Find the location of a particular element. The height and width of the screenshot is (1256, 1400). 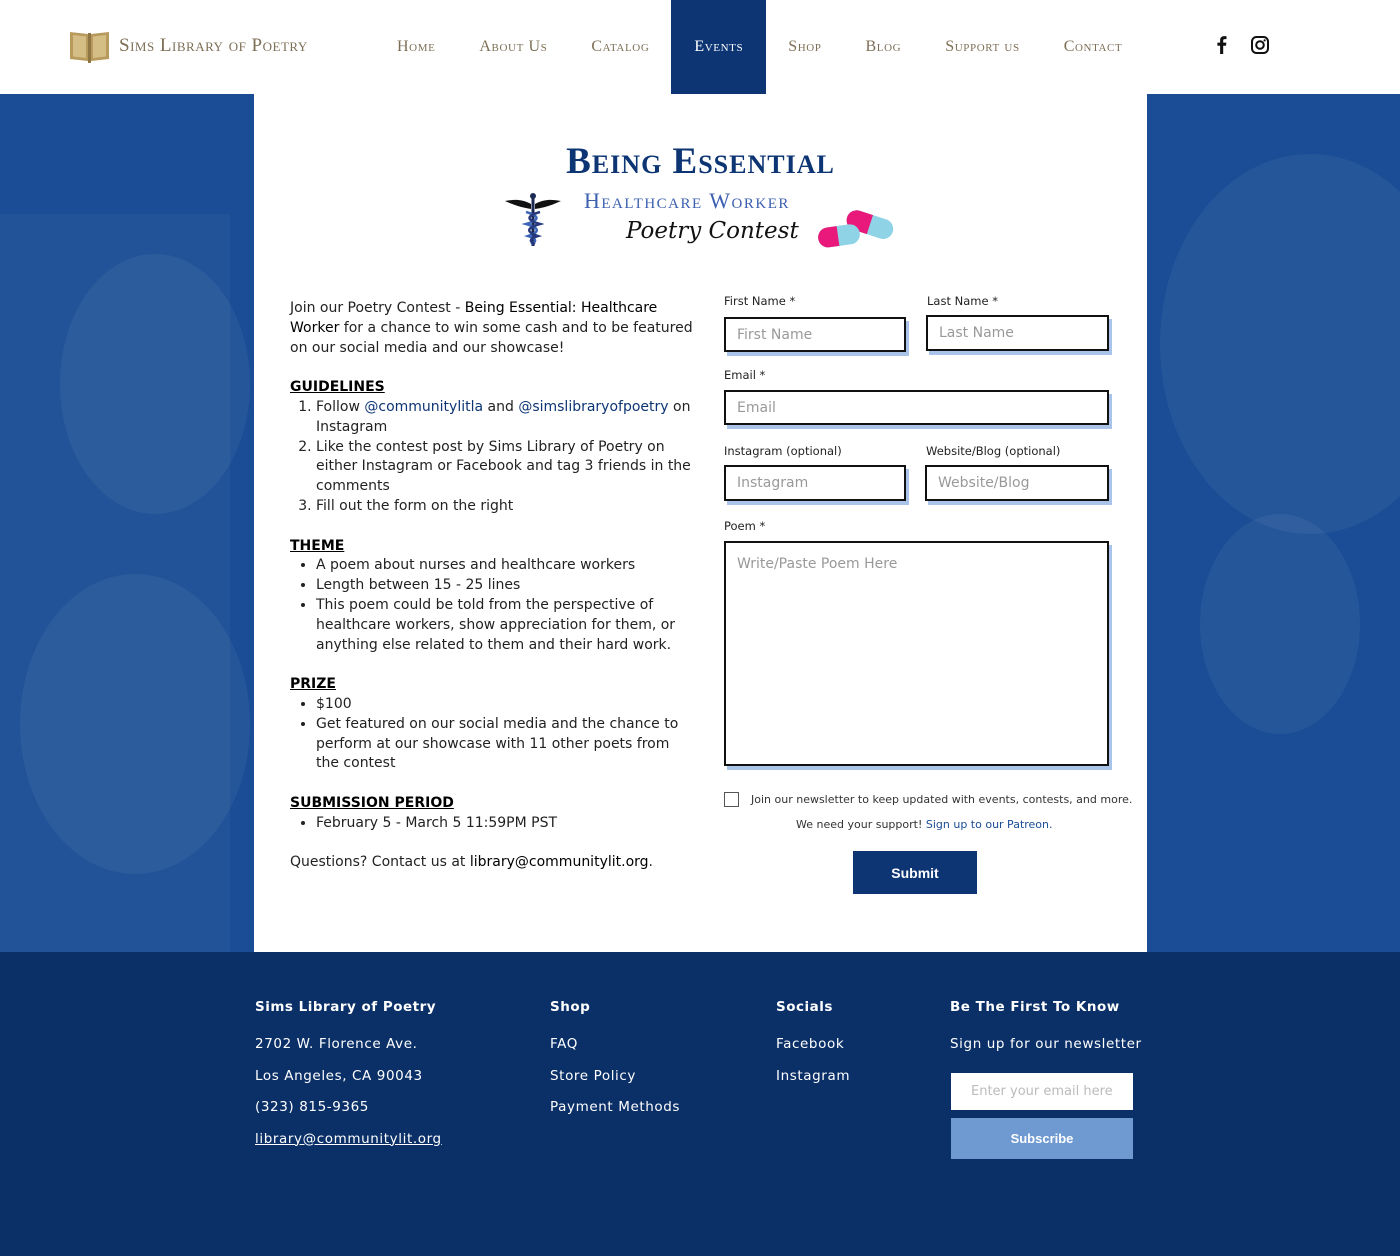

nav-contact: Contact is located at coordinates (1093, 47).